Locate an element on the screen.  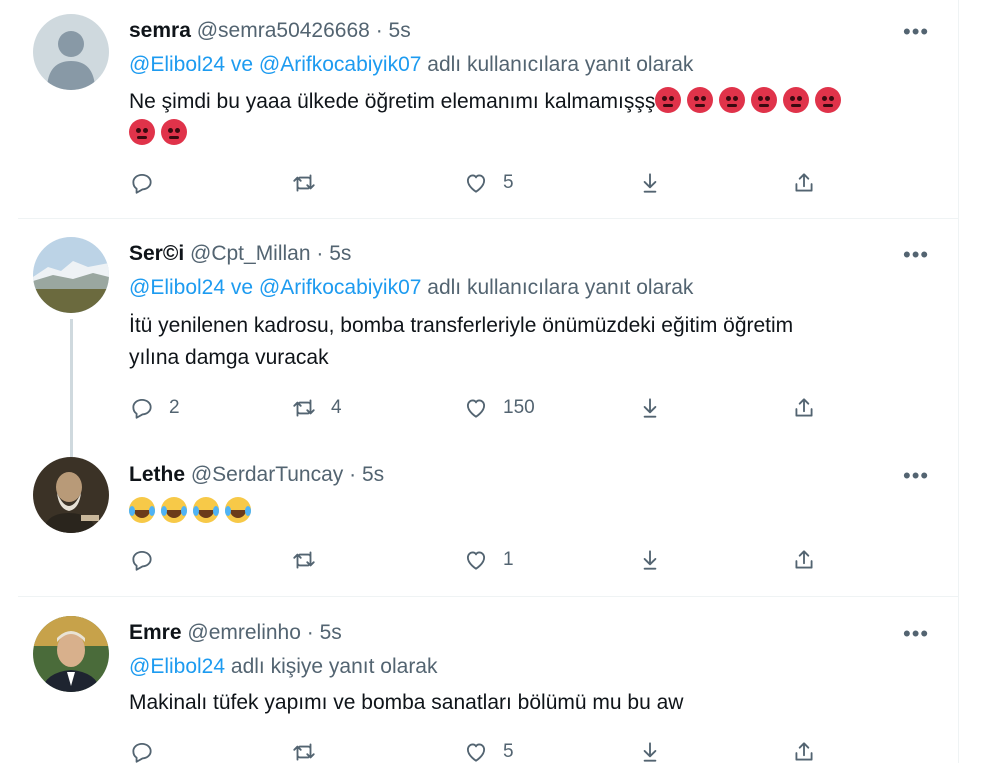
reply-mentions: @Elibol24 is located at coordinates (177, 666).